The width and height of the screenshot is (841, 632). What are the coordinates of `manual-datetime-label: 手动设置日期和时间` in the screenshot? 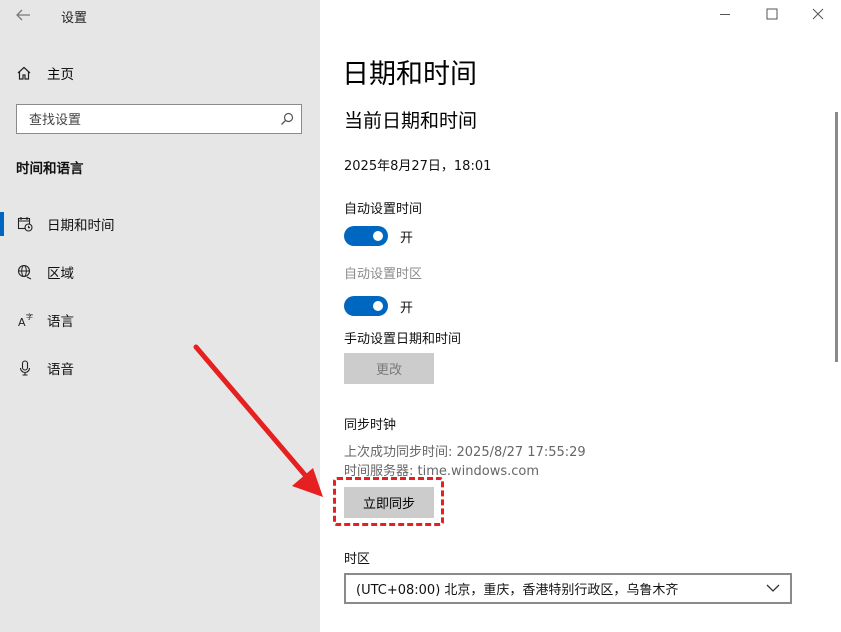 It's located at (403, 339).